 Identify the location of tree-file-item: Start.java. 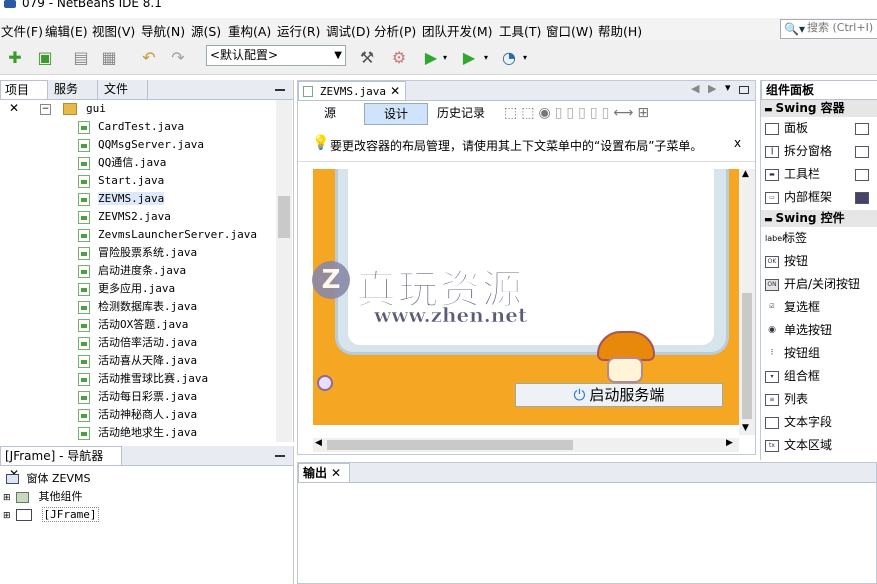
(121, 181).